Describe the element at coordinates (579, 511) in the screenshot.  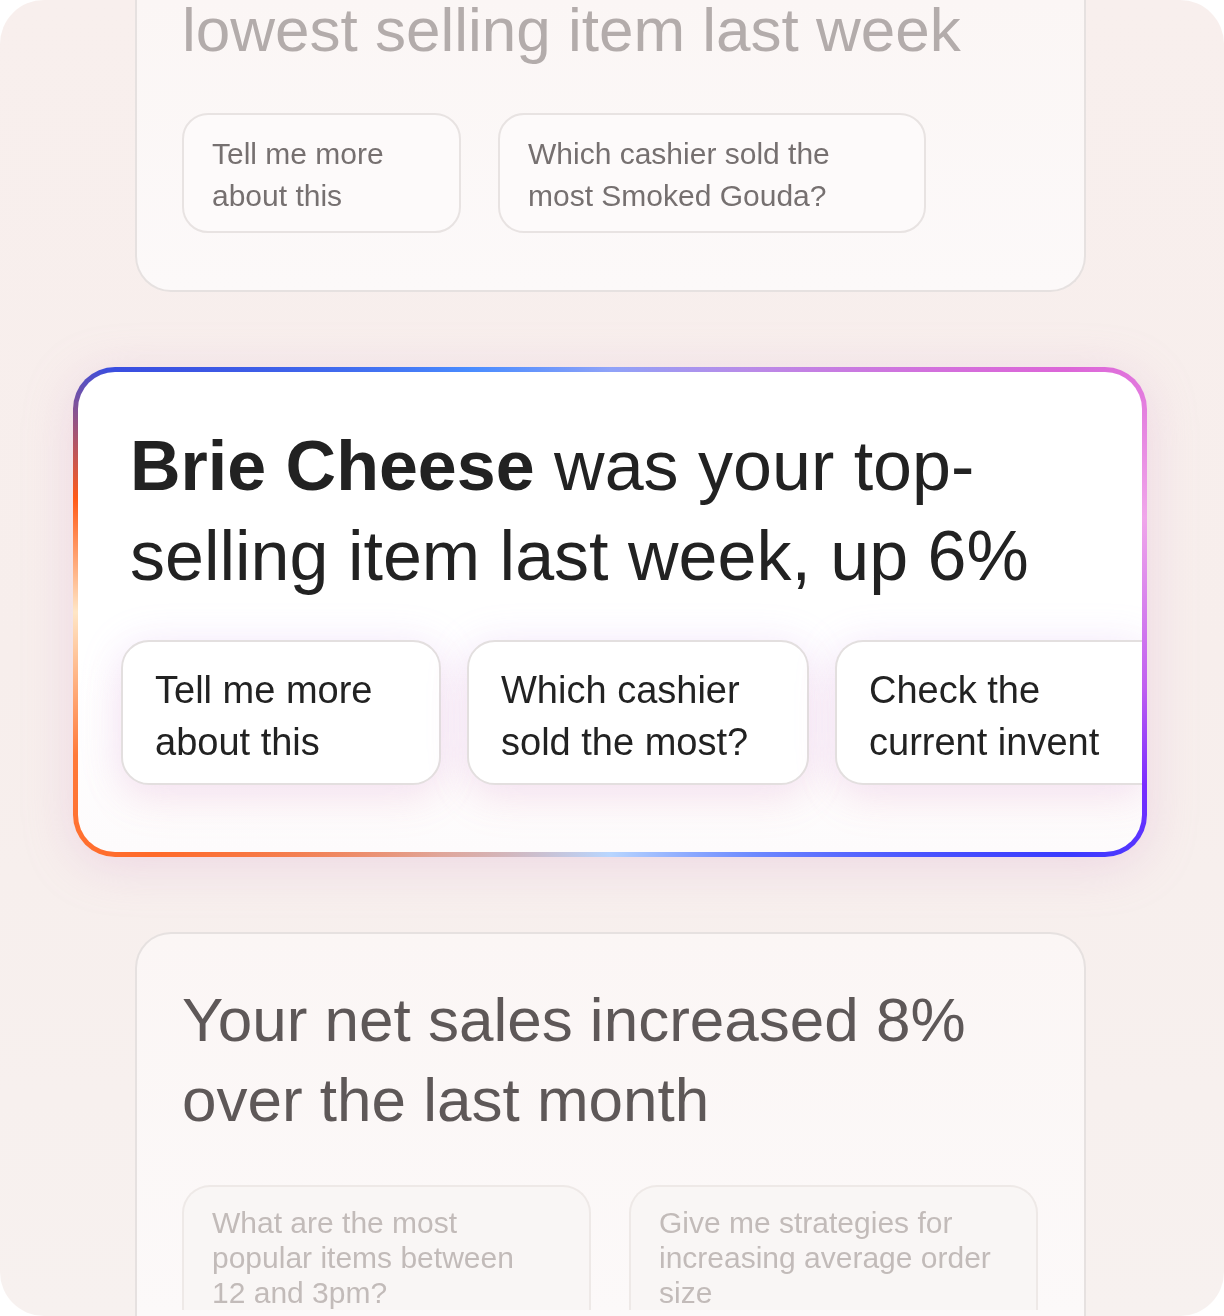
I see `insight-title: Brie Cheese was your top-selling item last week, up 6%` at that location.